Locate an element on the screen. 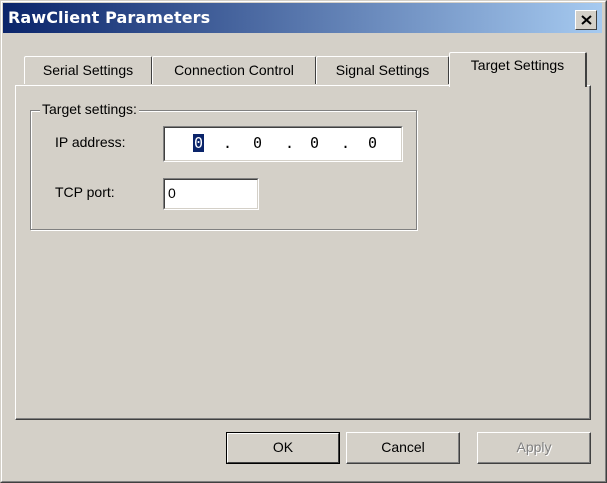 The width and height of the screenshot is (607, 483). tcp-port-field: 0 is located at coordinates (211, 194).